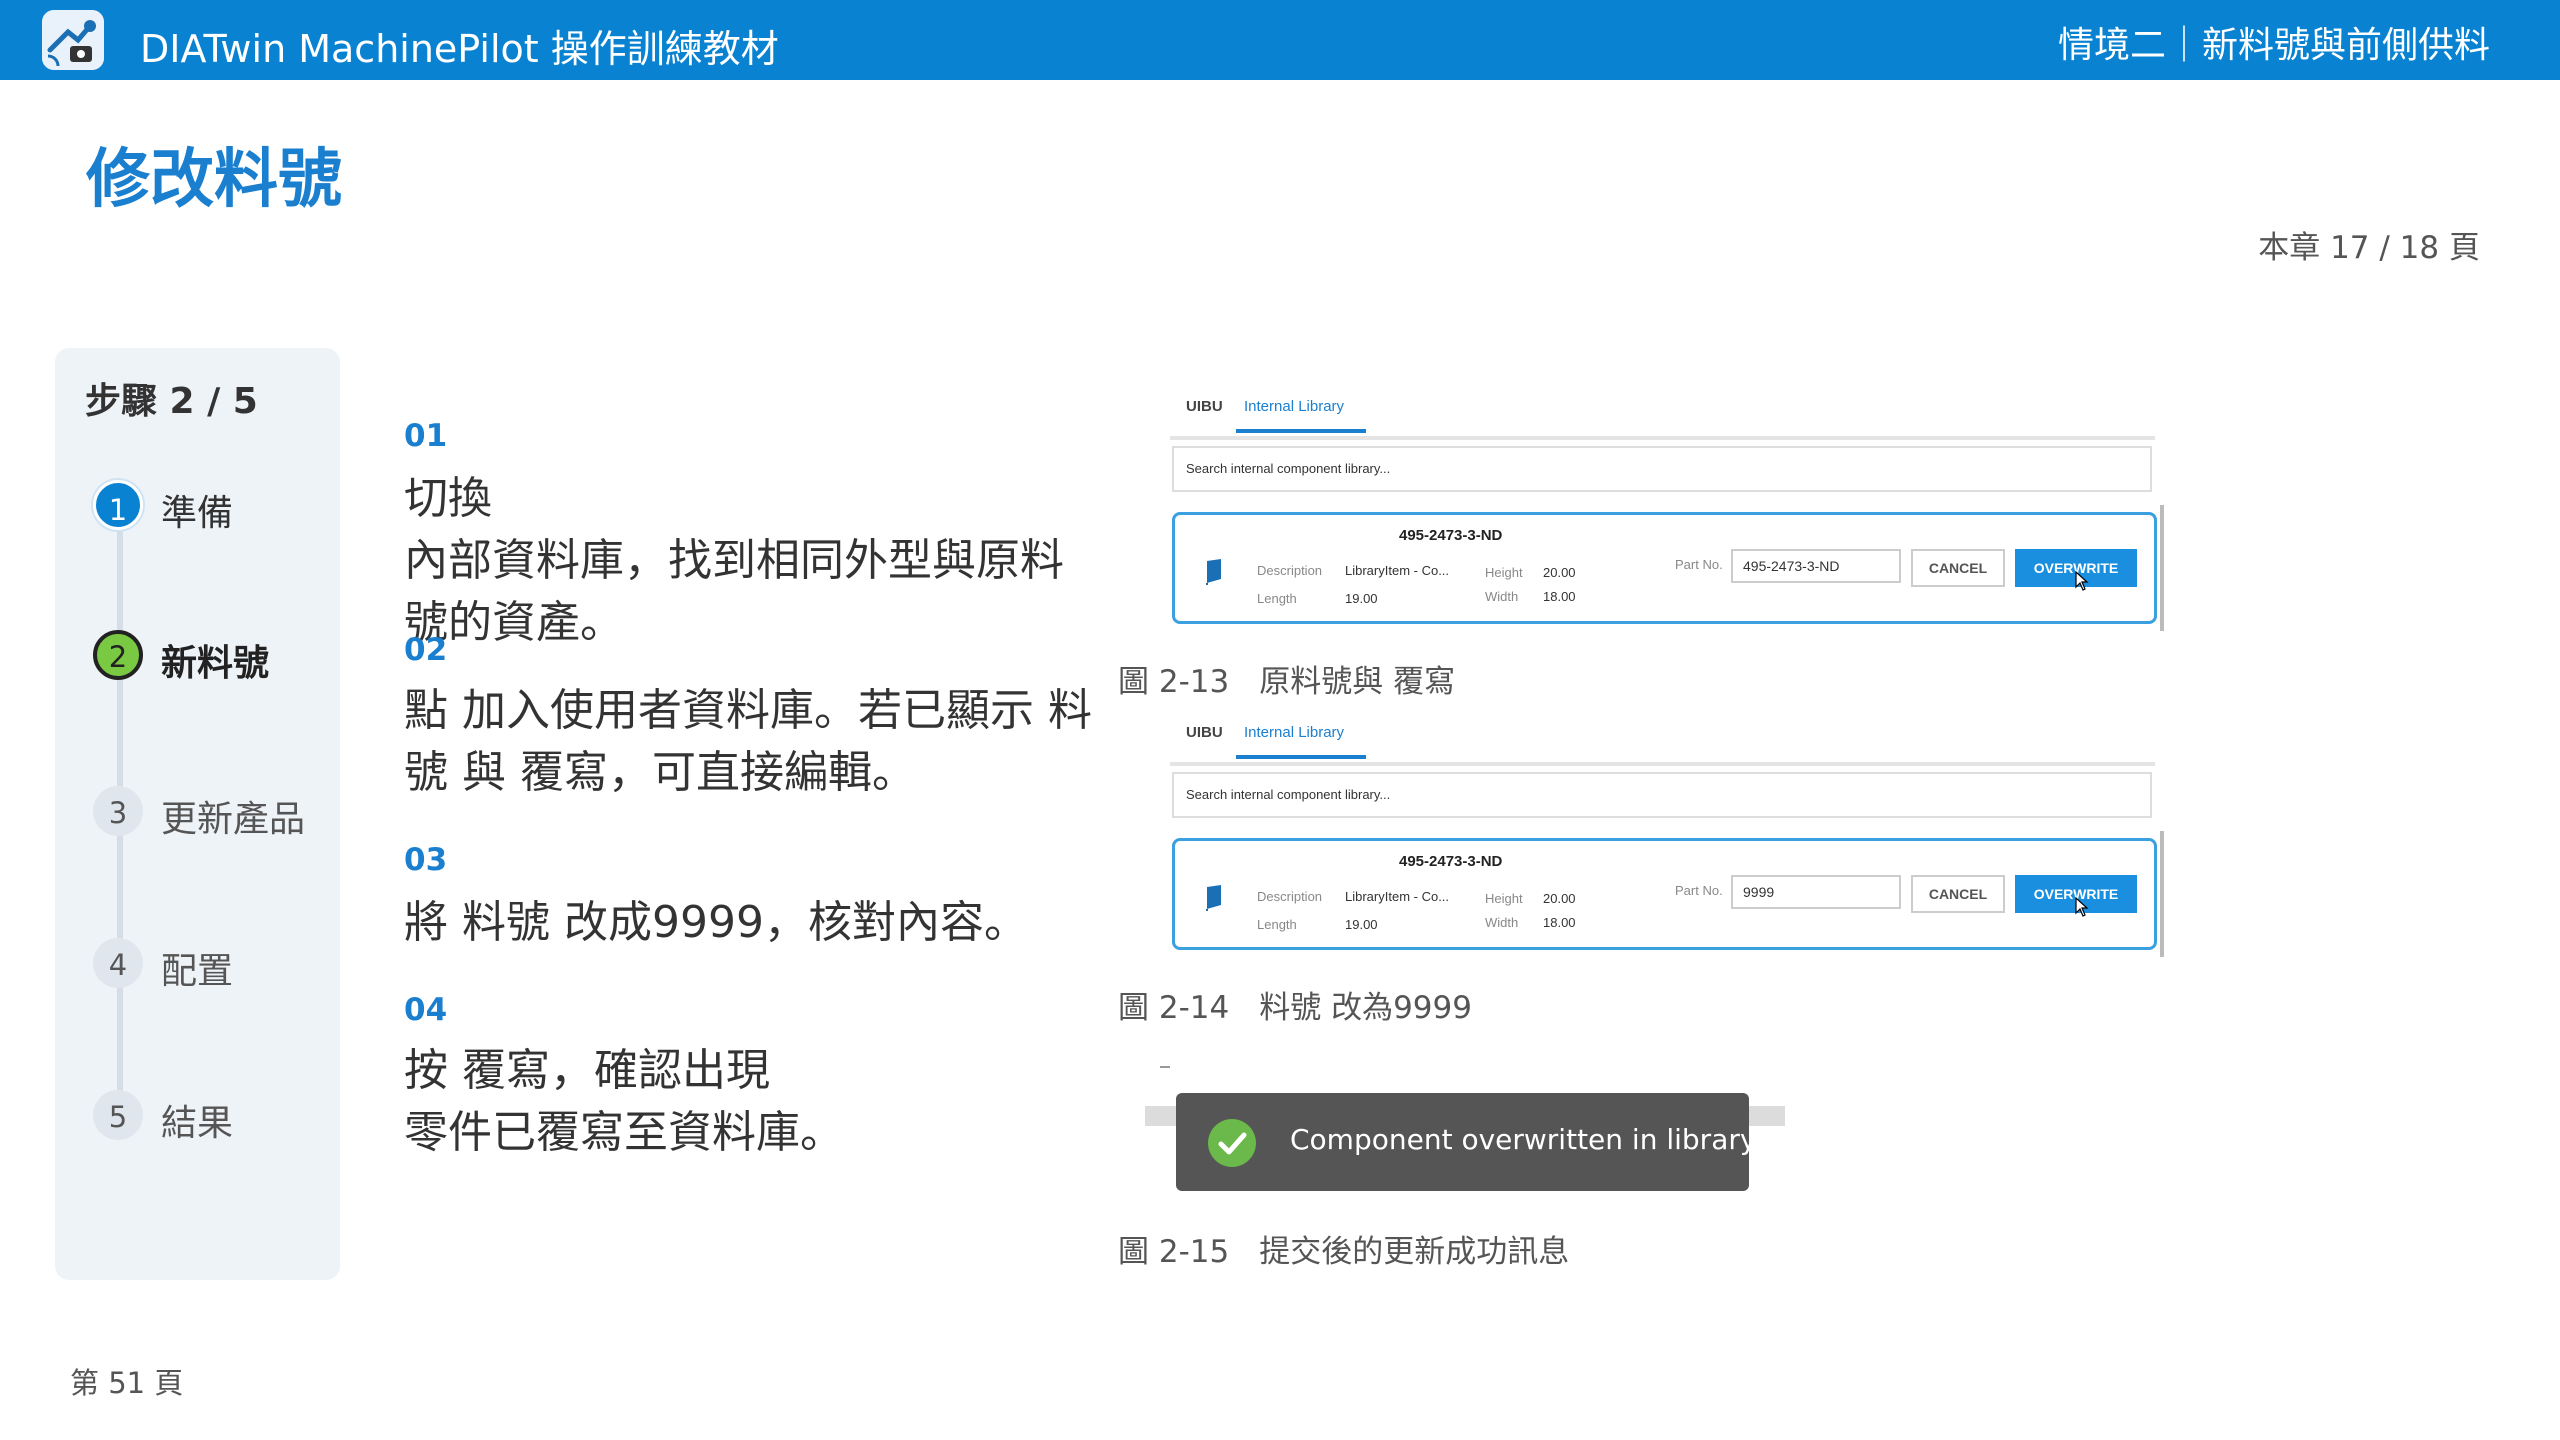 The image size is (2560, 1440). What do you see at coordinates (2273, 45) in the screenshot?
I see `section-title: 情境二｜新料號與前側供料` at bounding box center [2273, 45].